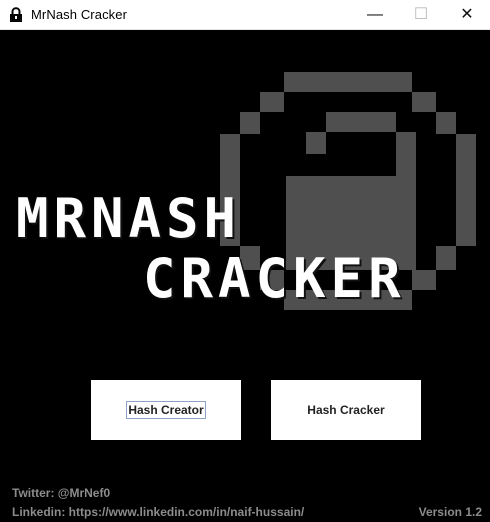 The width and height of the screenshot is (490, 522). I want to click on minimize-icon: —, so click(375, 14).